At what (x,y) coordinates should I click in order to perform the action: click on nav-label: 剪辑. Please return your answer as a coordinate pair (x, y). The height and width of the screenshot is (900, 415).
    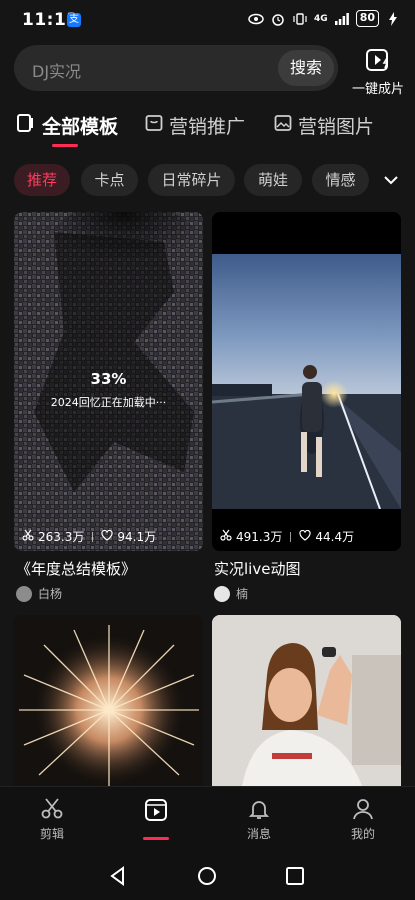
    Looking at the image, I should click on (51, 834).